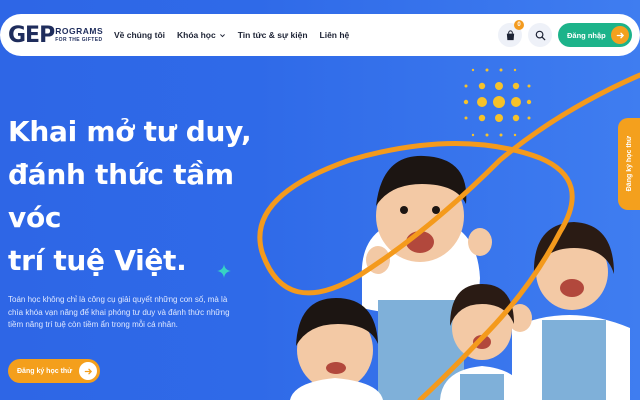 The height and width of the screenshot is (400, 640). I want to click on chevron-down-icon, so click(222, 35).